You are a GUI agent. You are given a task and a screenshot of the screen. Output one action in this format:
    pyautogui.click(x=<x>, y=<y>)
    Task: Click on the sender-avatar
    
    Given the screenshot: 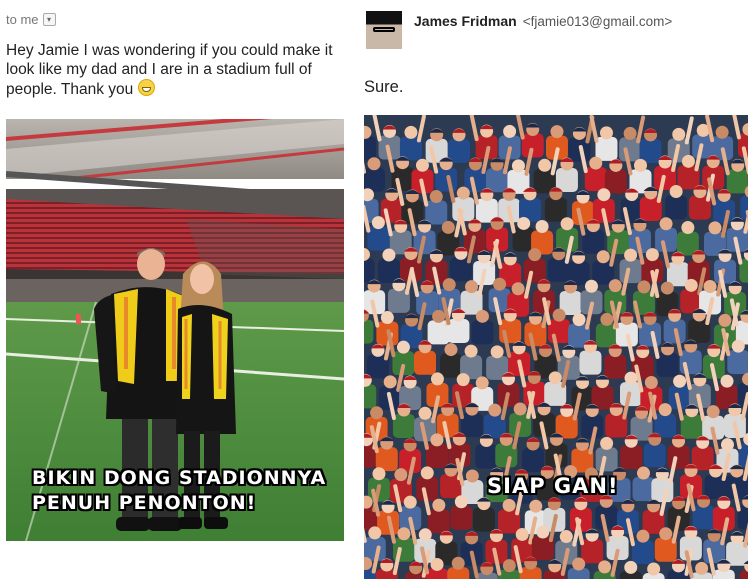 What is the action you would take?
    pyautogui.click(x=384, y=30)
    